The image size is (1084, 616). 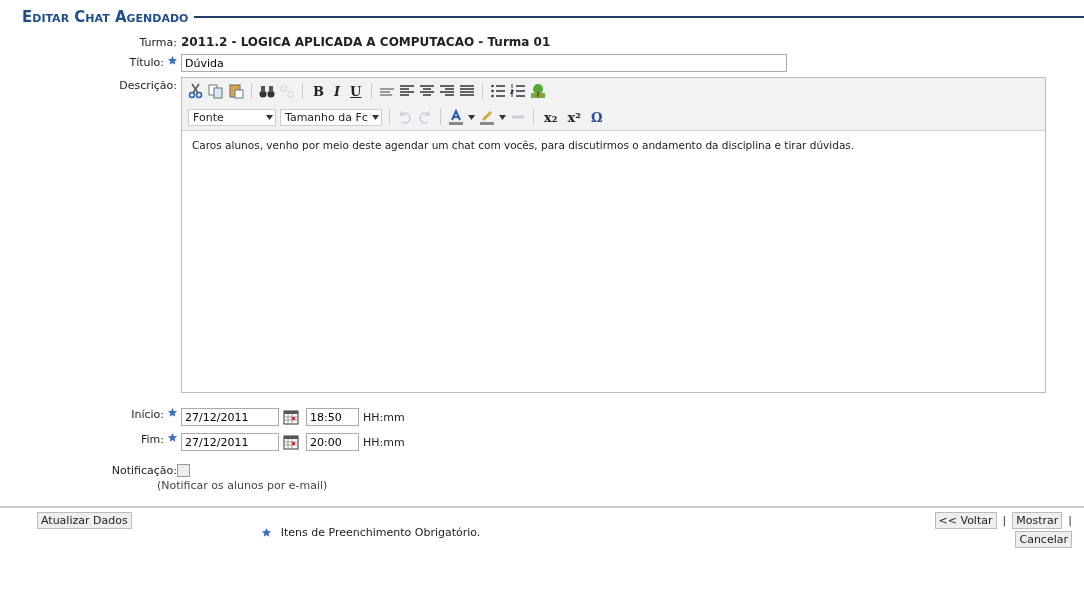 I want to click on field-label: Início:, so click(x=147, y=414).